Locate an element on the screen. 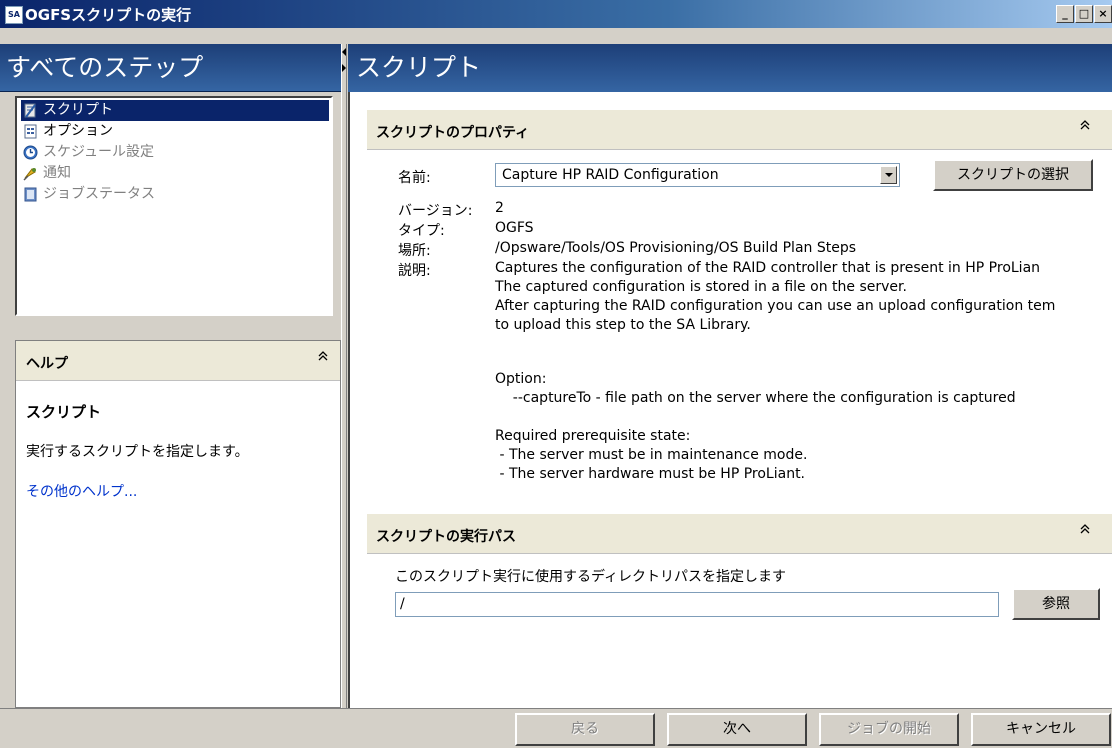 The height and width of the screenshot is (748, 1112). page-title: スクリプト is located at coordinates (730, 68).